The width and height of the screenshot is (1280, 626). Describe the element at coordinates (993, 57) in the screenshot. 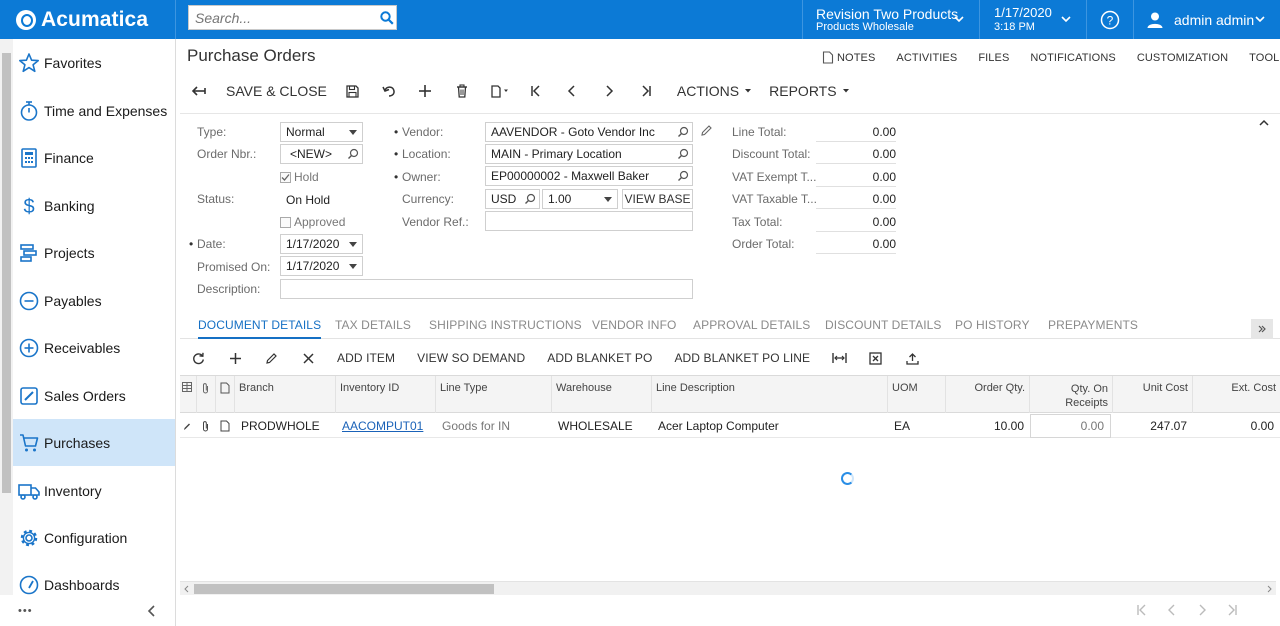

I see `files-button: FILES` at that location.